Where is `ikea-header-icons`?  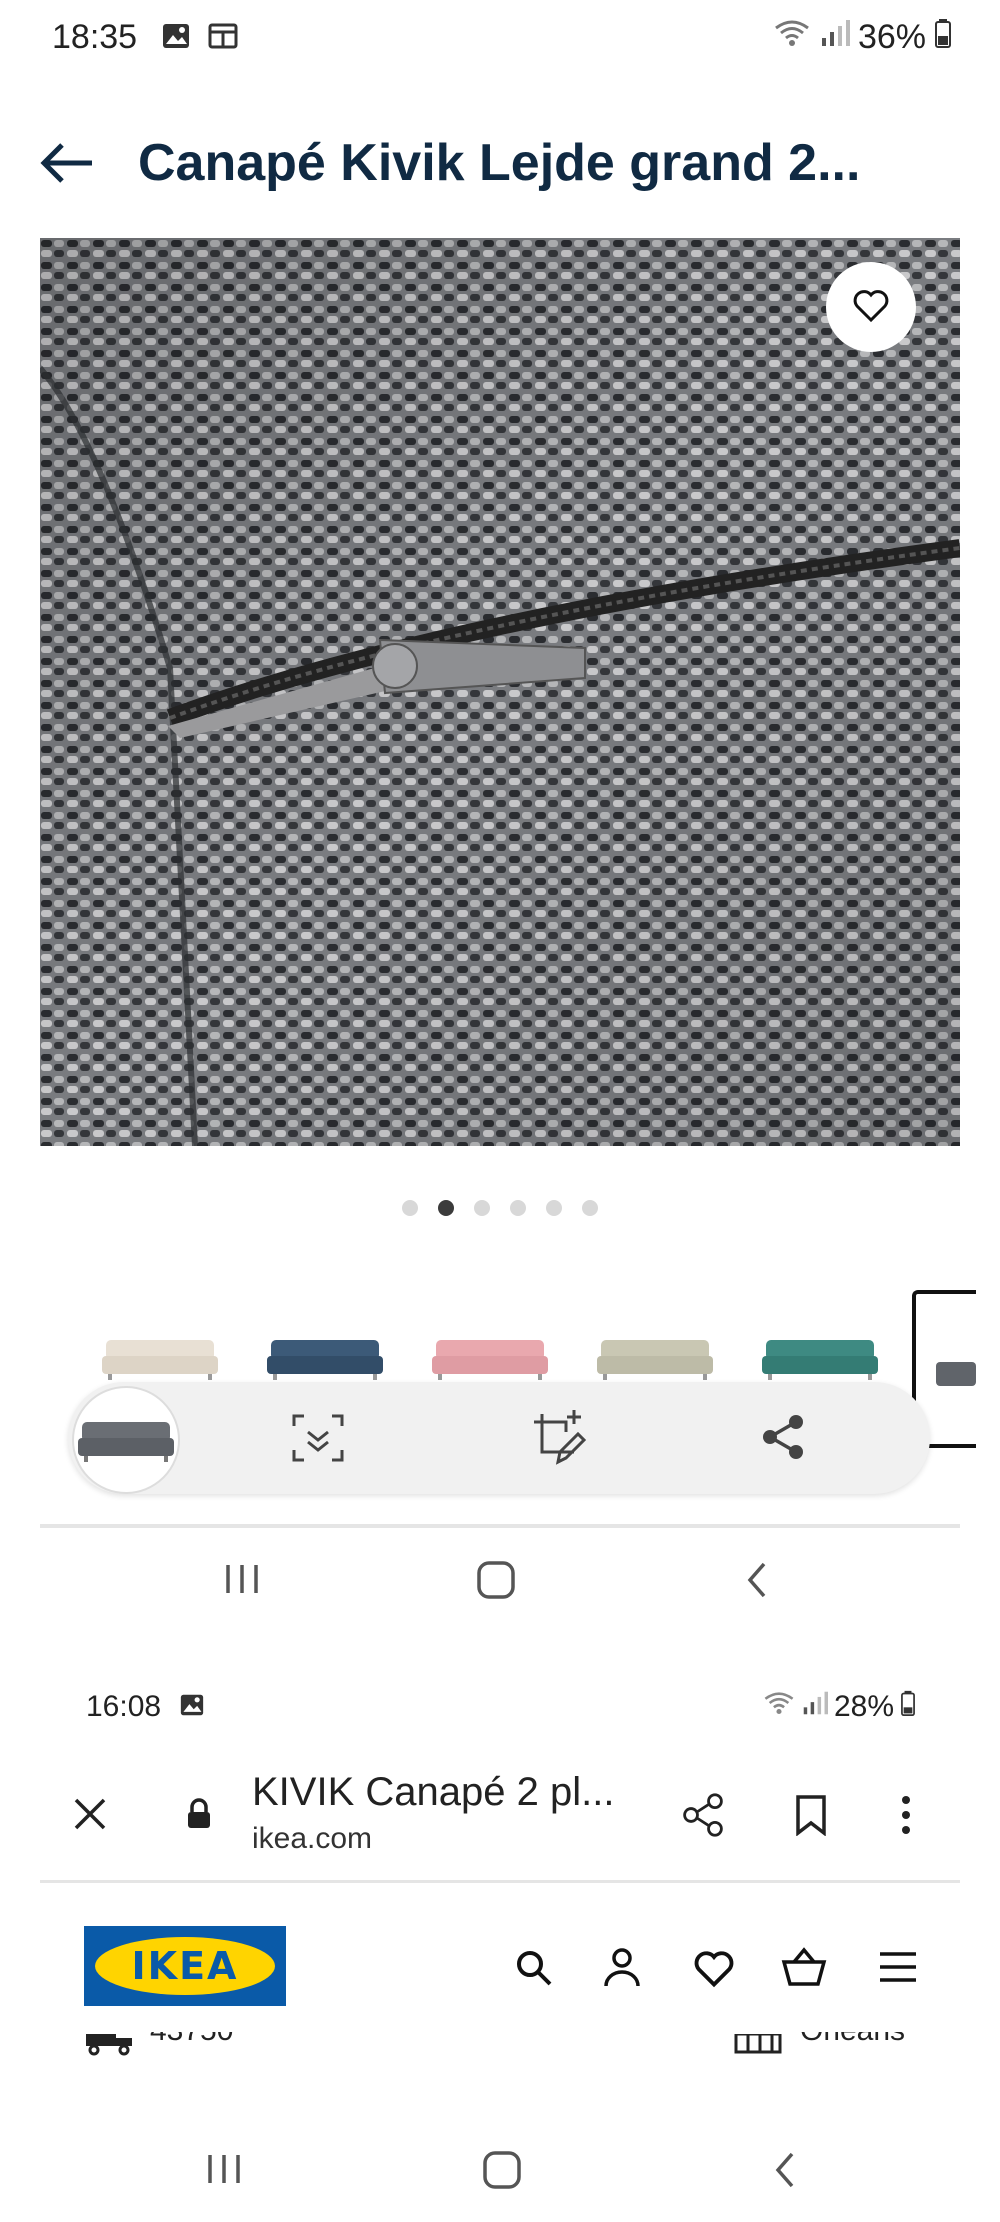 ikea-header-icons is located at coordinates (719, 1969).